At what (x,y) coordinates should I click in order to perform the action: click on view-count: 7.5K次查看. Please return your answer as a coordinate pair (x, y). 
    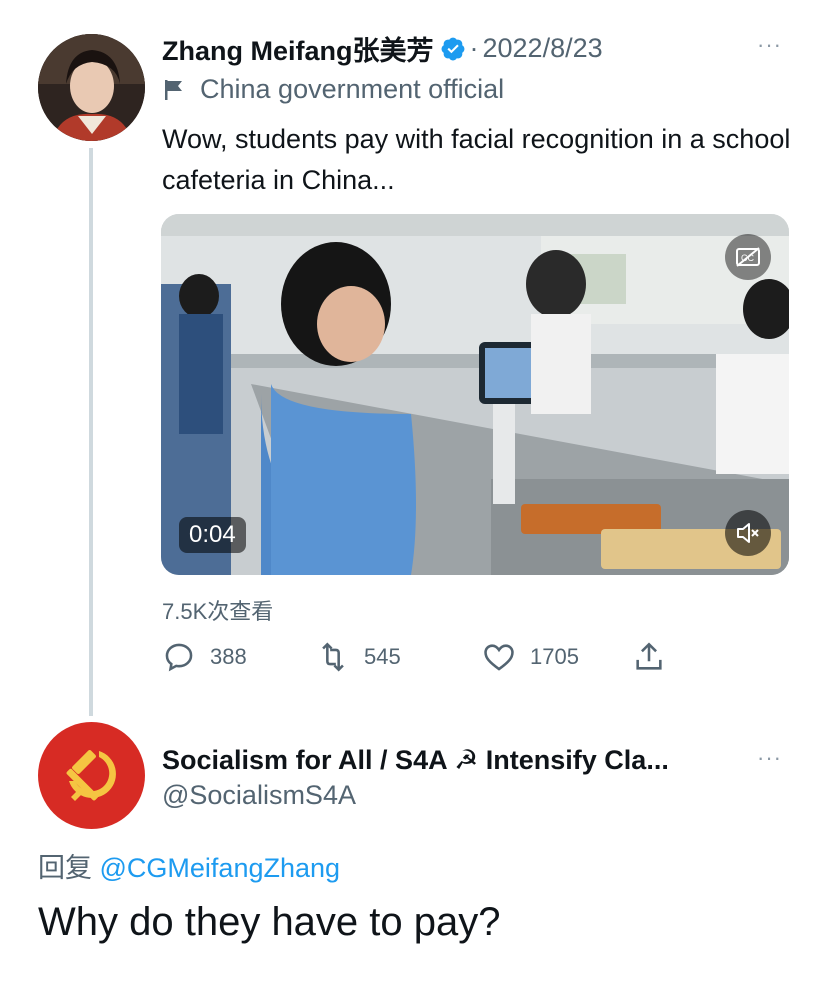
    Looking at the image, I should click on (218, 611).